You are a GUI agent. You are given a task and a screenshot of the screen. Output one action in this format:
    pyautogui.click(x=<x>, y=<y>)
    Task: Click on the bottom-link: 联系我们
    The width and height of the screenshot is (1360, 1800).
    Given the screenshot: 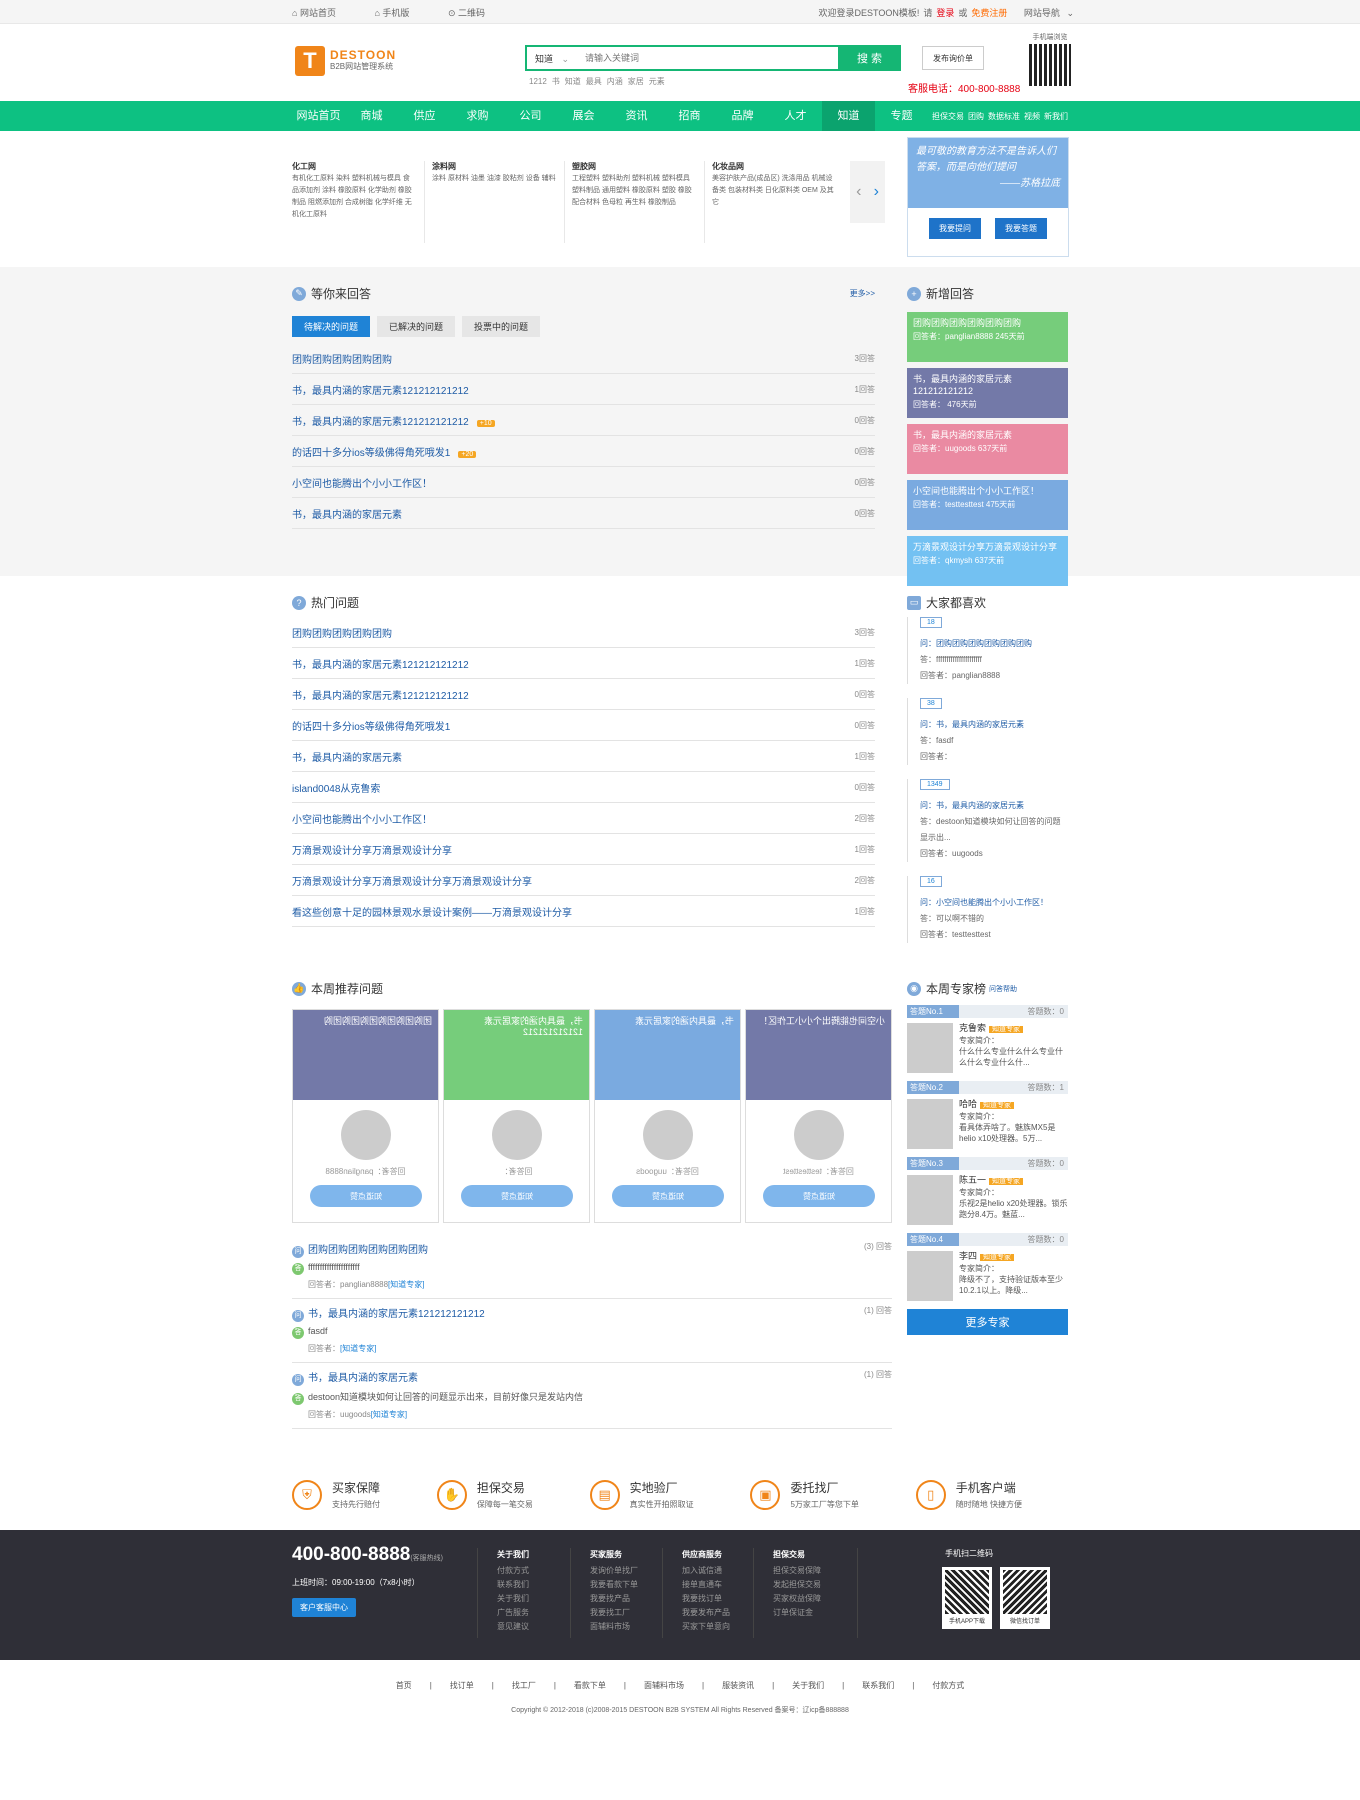 What is the action you would take?
    pyautogui.click(x=878, y=1685)
    